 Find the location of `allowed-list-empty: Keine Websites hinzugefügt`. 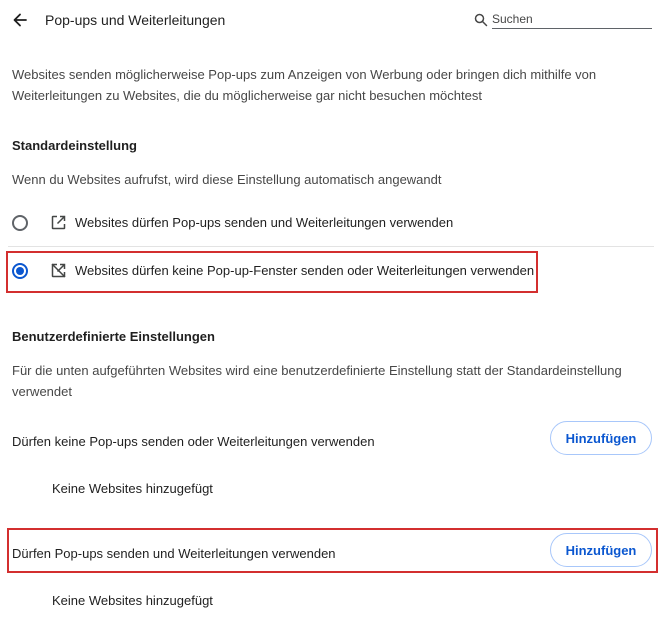

allowed-list-empty: Keine Websites hinzugefügt is located at coordinates (132, 600).